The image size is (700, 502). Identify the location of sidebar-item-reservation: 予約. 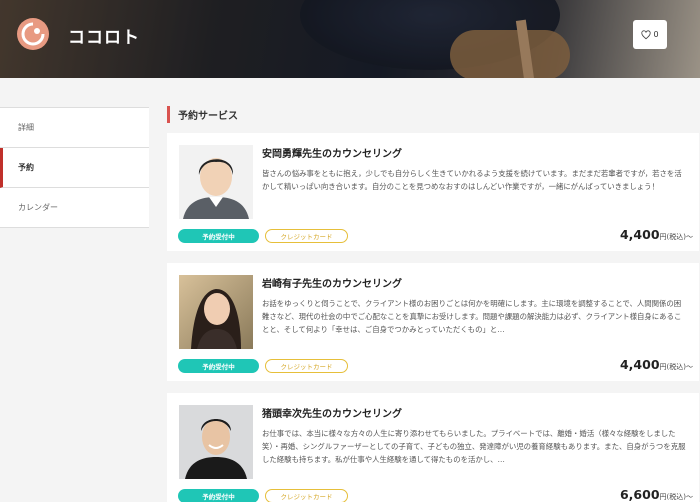
(74, 168).